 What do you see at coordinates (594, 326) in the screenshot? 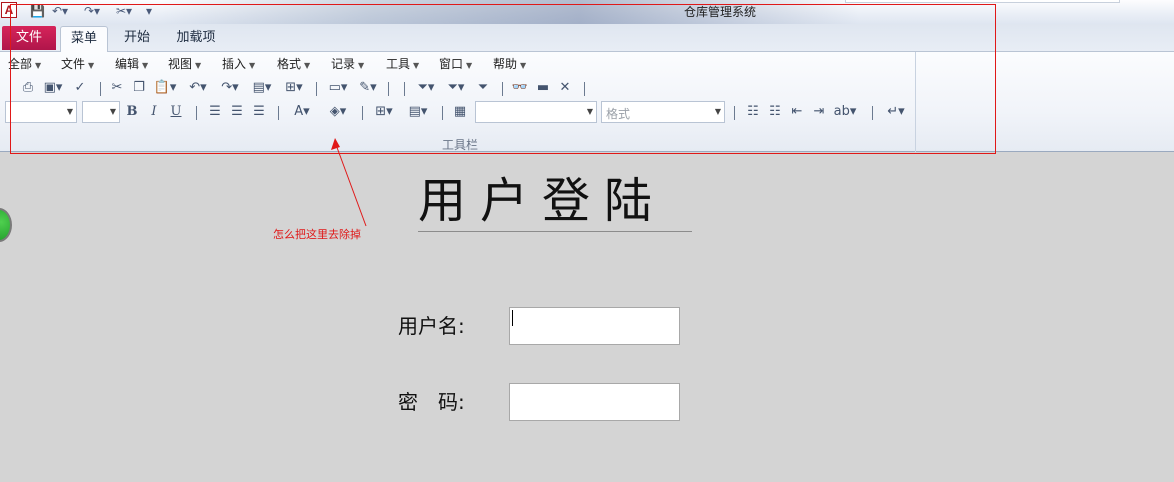
I see `username-input` at bounding box center [594, 326].